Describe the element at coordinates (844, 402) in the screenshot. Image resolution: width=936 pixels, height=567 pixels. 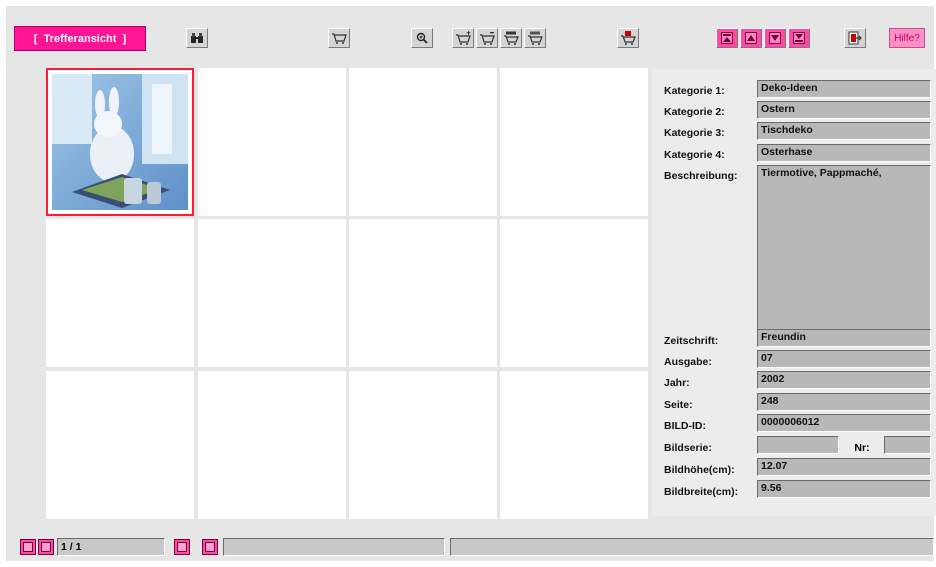
I see `seite-field: 248` at that location.